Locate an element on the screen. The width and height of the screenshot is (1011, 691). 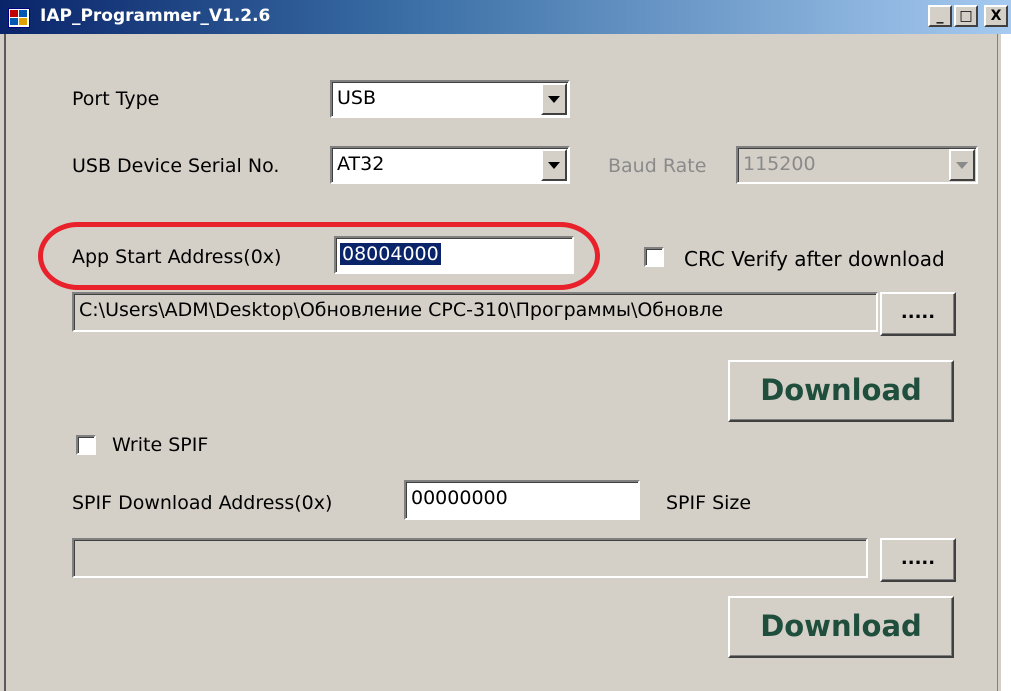
baud-rate-value: 115200 is located at coordinates (779, 164).